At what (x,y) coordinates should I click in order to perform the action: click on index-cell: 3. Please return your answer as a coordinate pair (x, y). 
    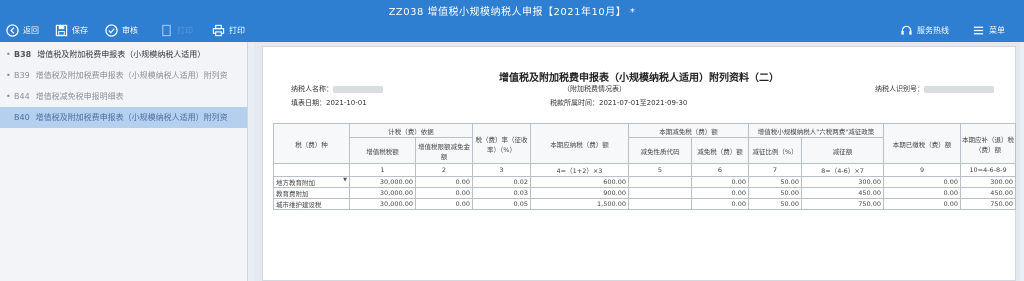
    Looking at the image, I should click on (501, 170).